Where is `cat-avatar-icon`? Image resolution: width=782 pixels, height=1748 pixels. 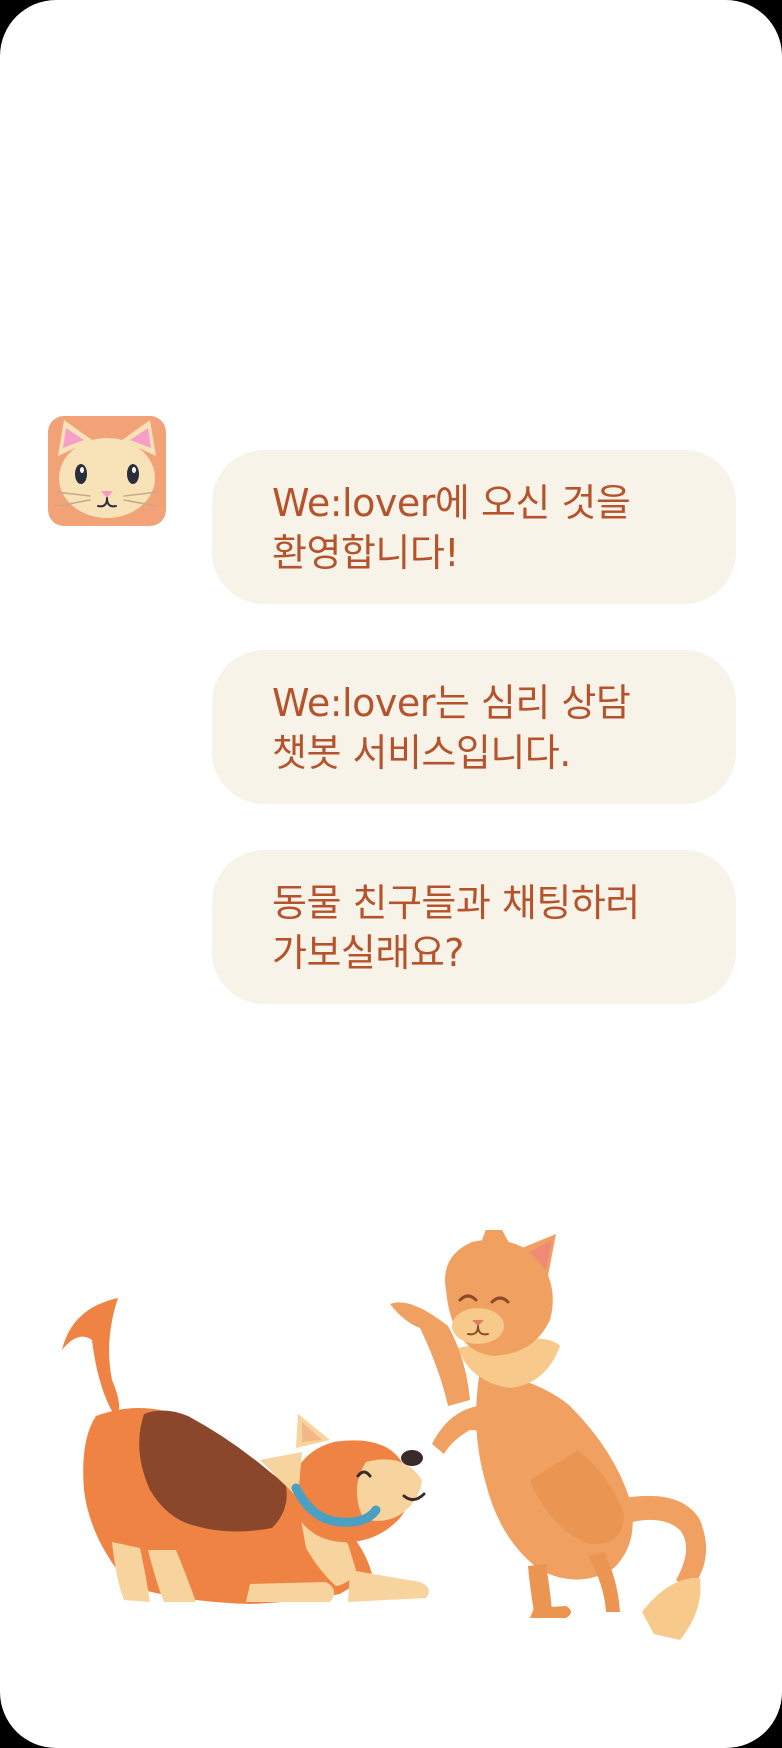 cat-avatar-icon is located at coordinates (107, 471).